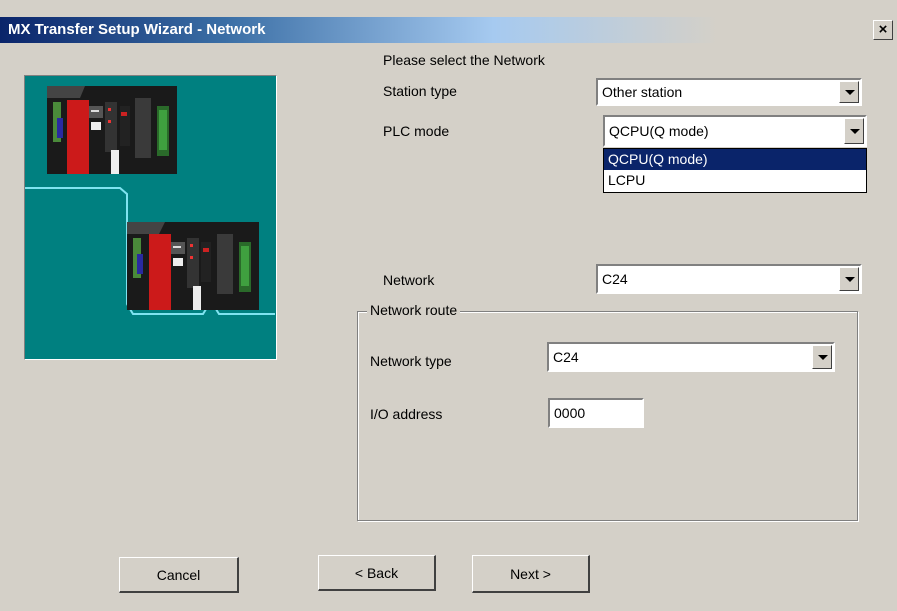 Image resolution: width=897 pixels, height=611 pixels. Describe the element at coordinates (420, 91) in the screenshot. I see `station-type-label: Station type` at that location.